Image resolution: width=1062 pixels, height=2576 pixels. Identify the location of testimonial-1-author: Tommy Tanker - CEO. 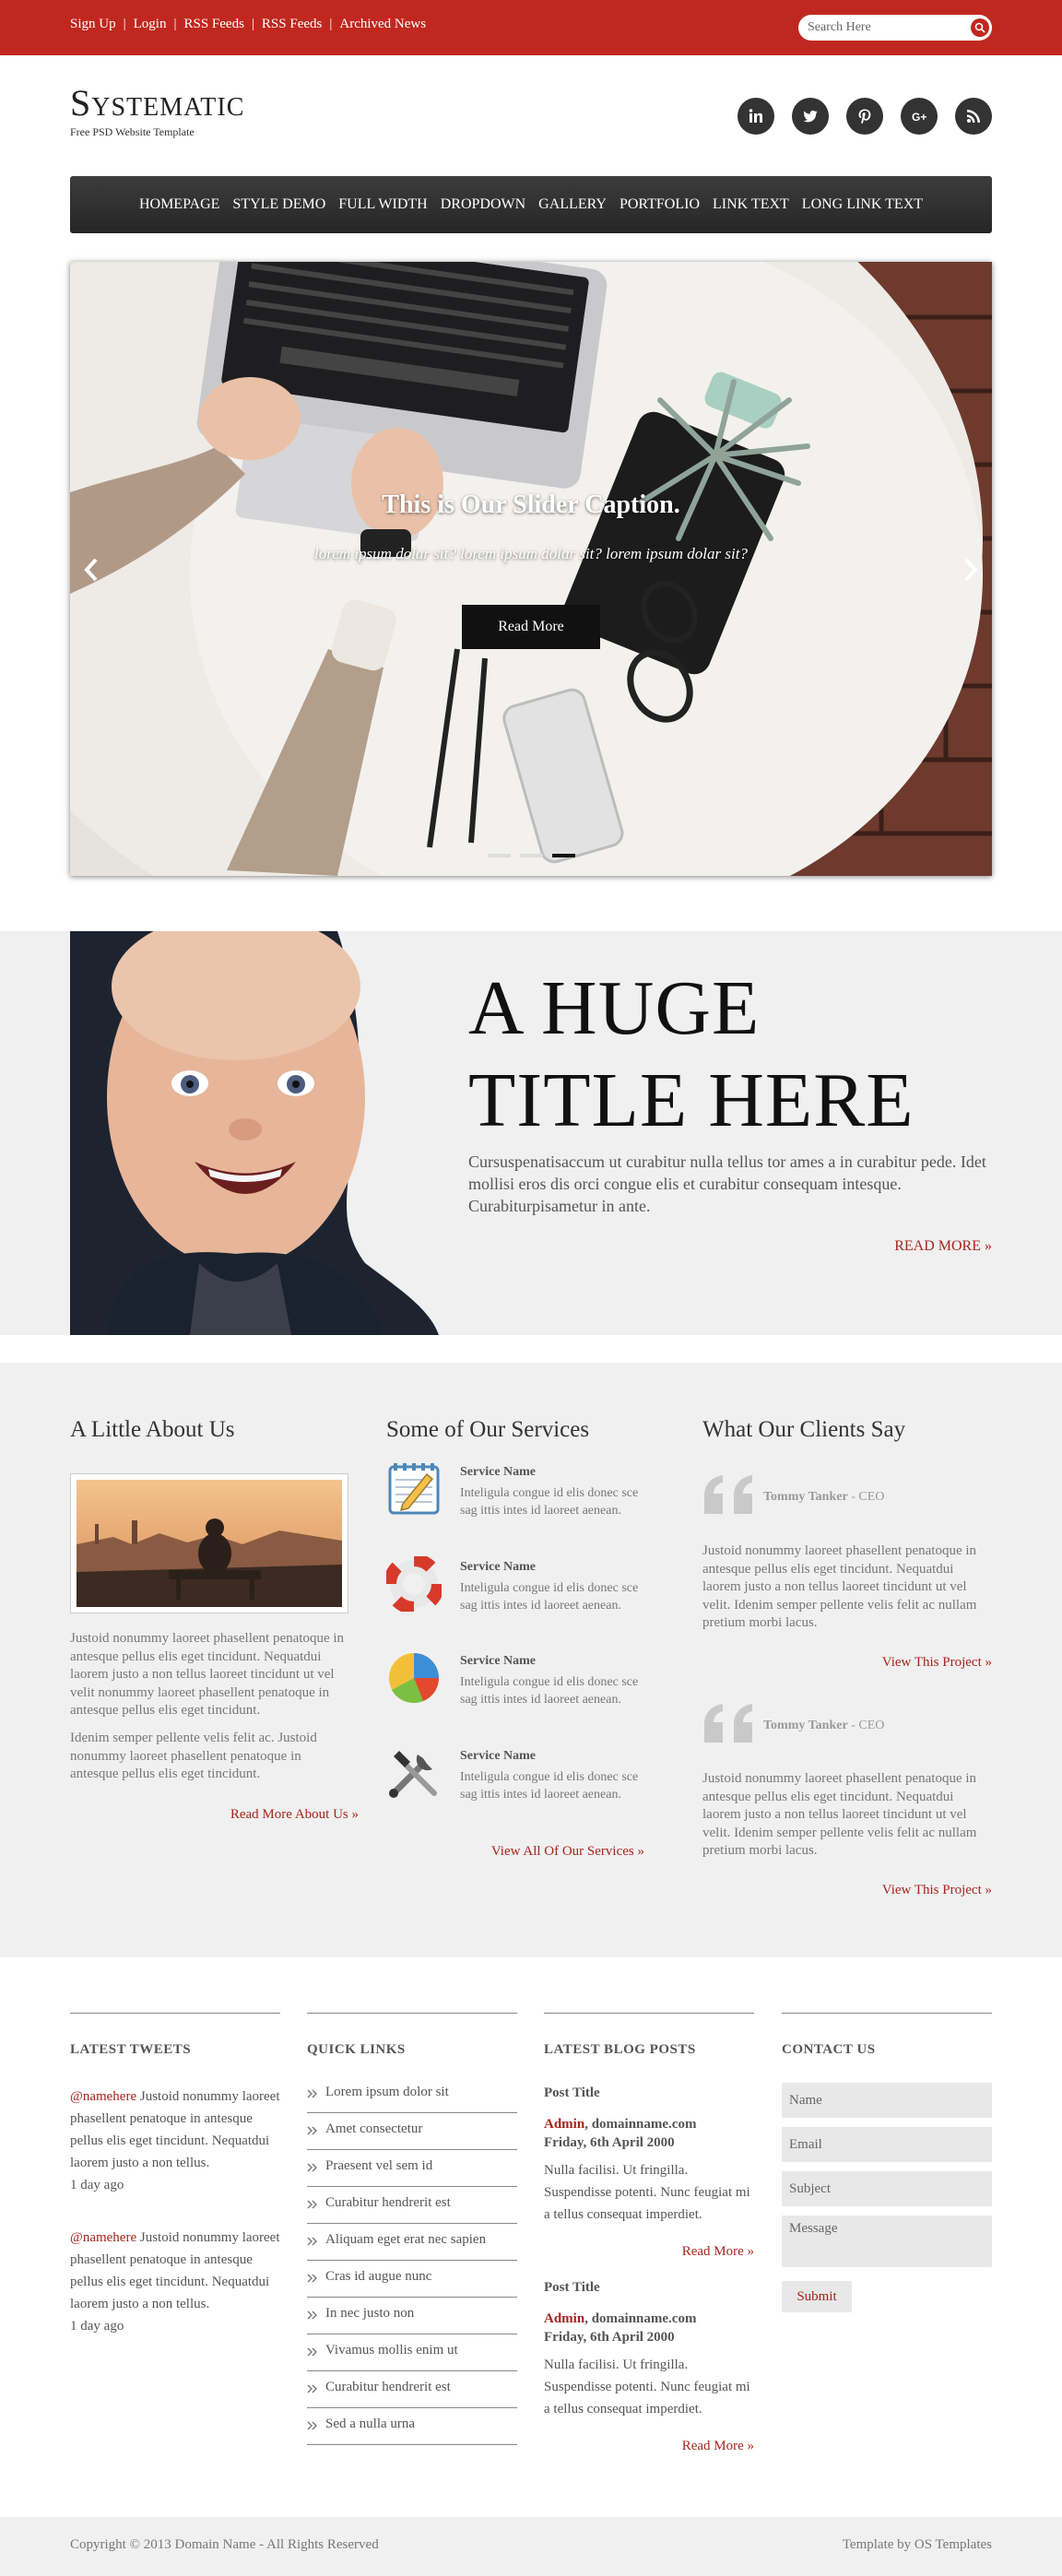
(823, 1497).